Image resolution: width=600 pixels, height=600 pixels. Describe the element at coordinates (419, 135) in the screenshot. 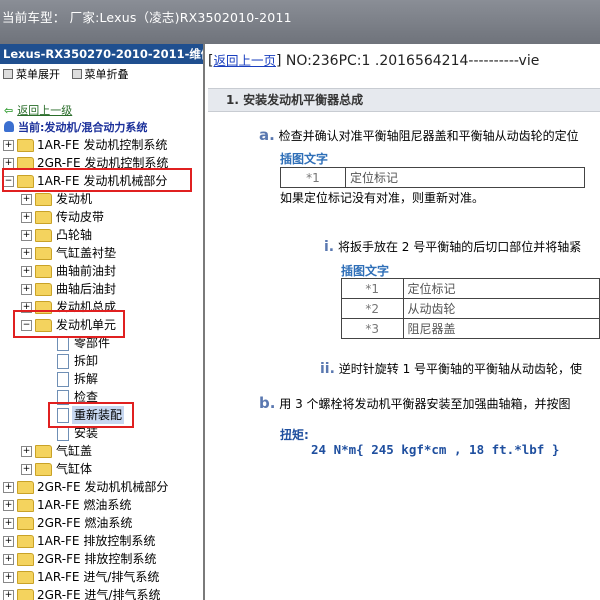

I see `step-a: a. 检查并确认对准平衡轴阻尼器盖和平衡轴从动齿轮的定位` at that location.